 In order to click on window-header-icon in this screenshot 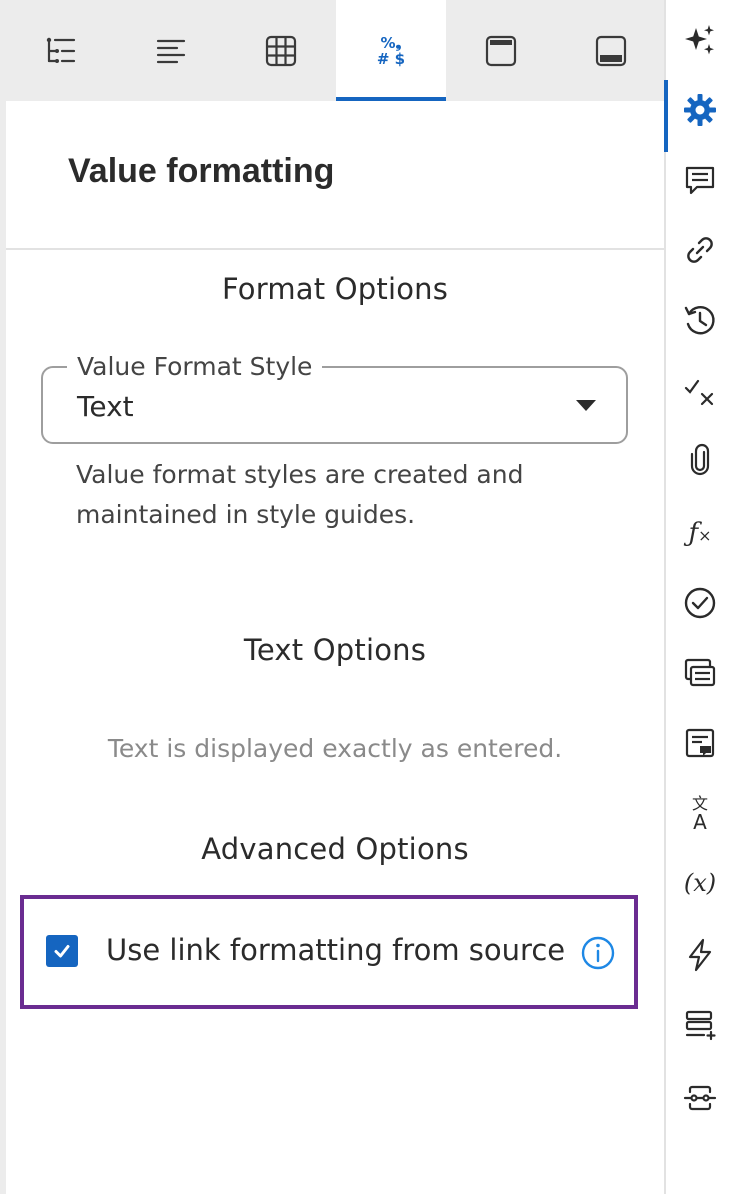, I will do `click(501, 50)`.